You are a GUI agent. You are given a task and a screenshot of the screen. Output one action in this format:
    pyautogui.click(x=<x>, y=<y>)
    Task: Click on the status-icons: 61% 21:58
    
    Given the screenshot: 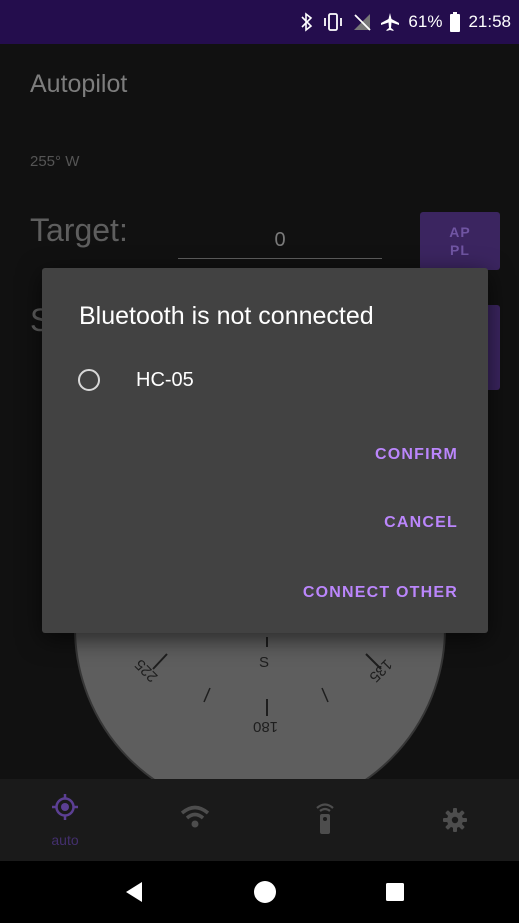 What is the action you would take?
    pyautogui.click(x=405, y=22)
    